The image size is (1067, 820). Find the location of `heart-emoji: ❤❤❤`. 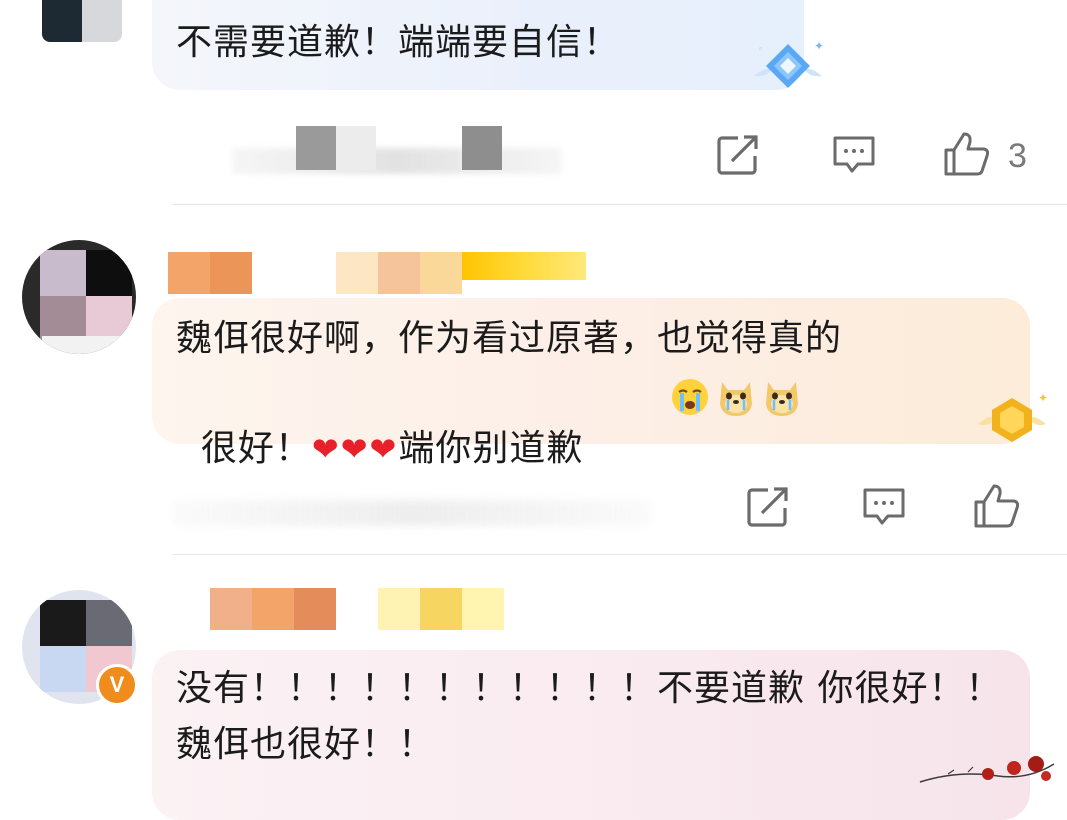

heart-emoji: ❤❤❤ is located at coordinates (355, 449).